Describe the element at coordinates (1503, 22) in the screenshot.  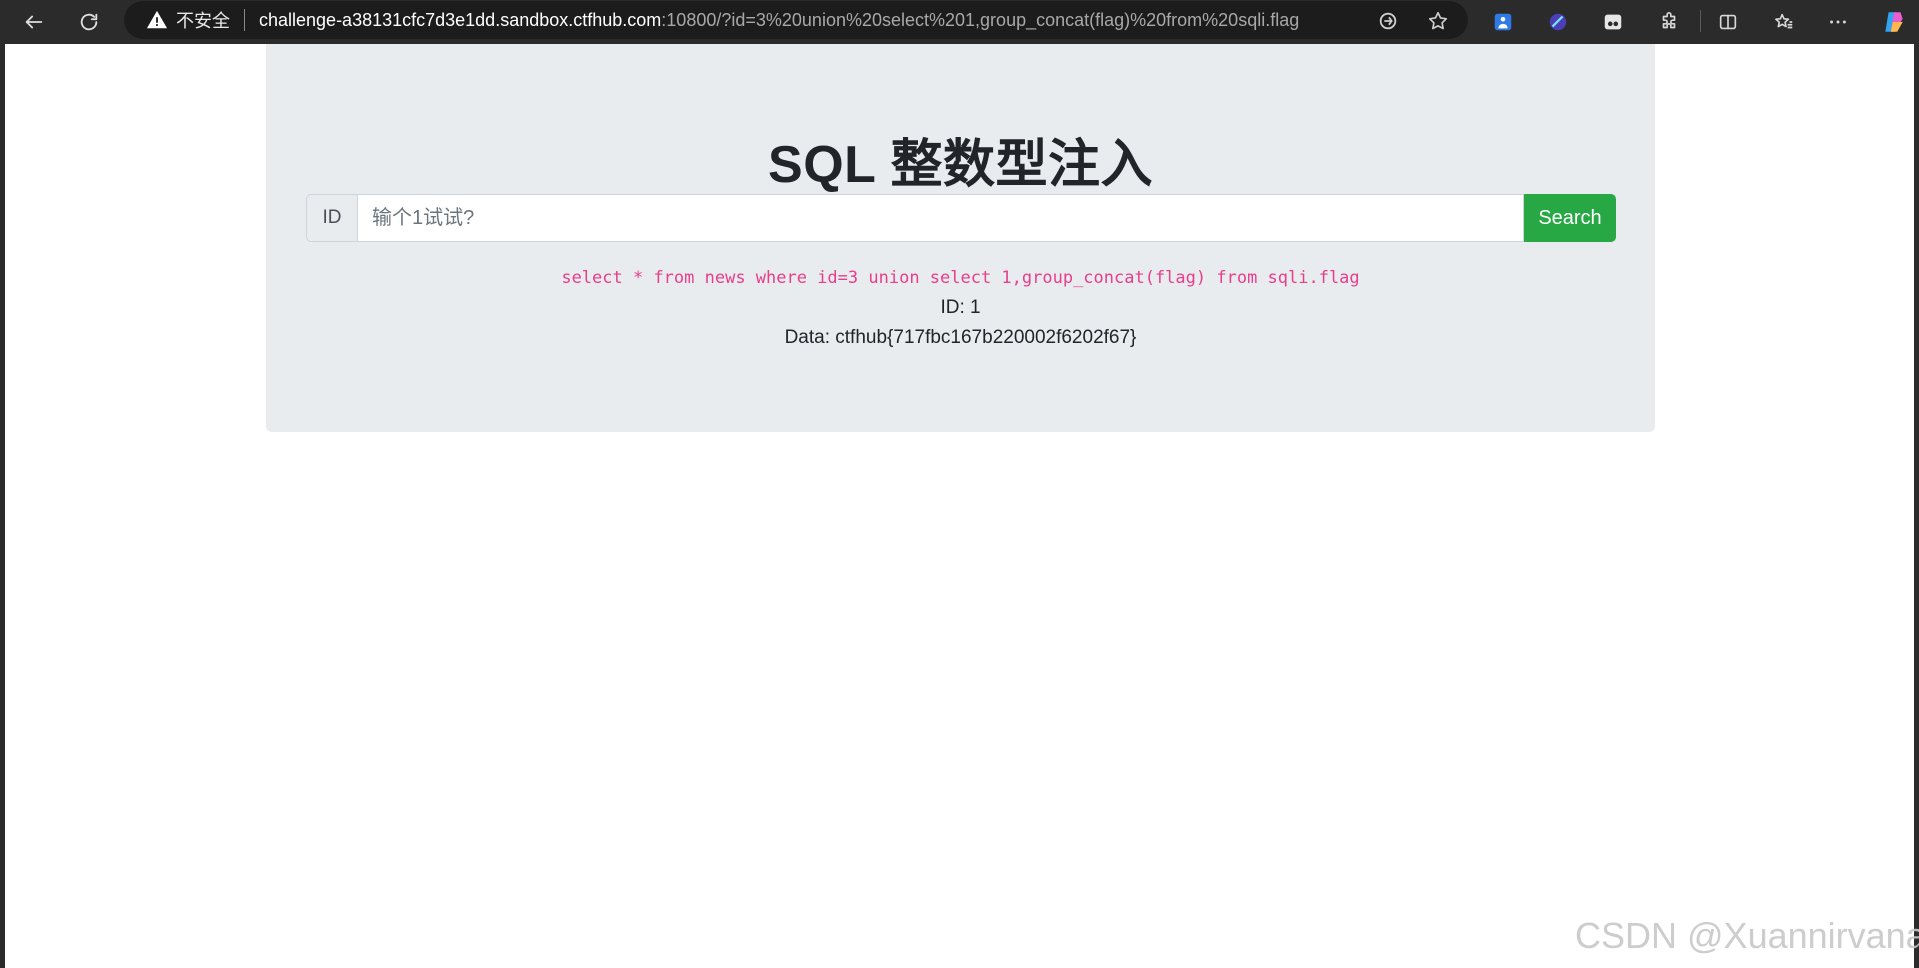
I see `extension-1-icon` at that location.